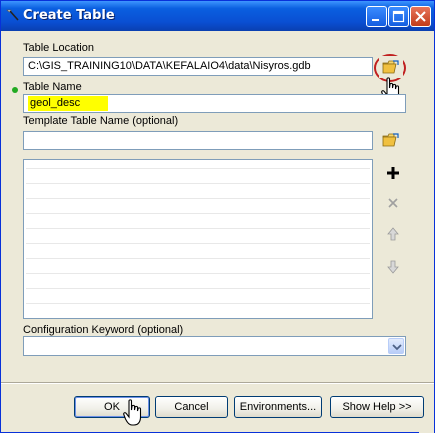  I want to click on hand-cursor-icon, so click(132, 412).